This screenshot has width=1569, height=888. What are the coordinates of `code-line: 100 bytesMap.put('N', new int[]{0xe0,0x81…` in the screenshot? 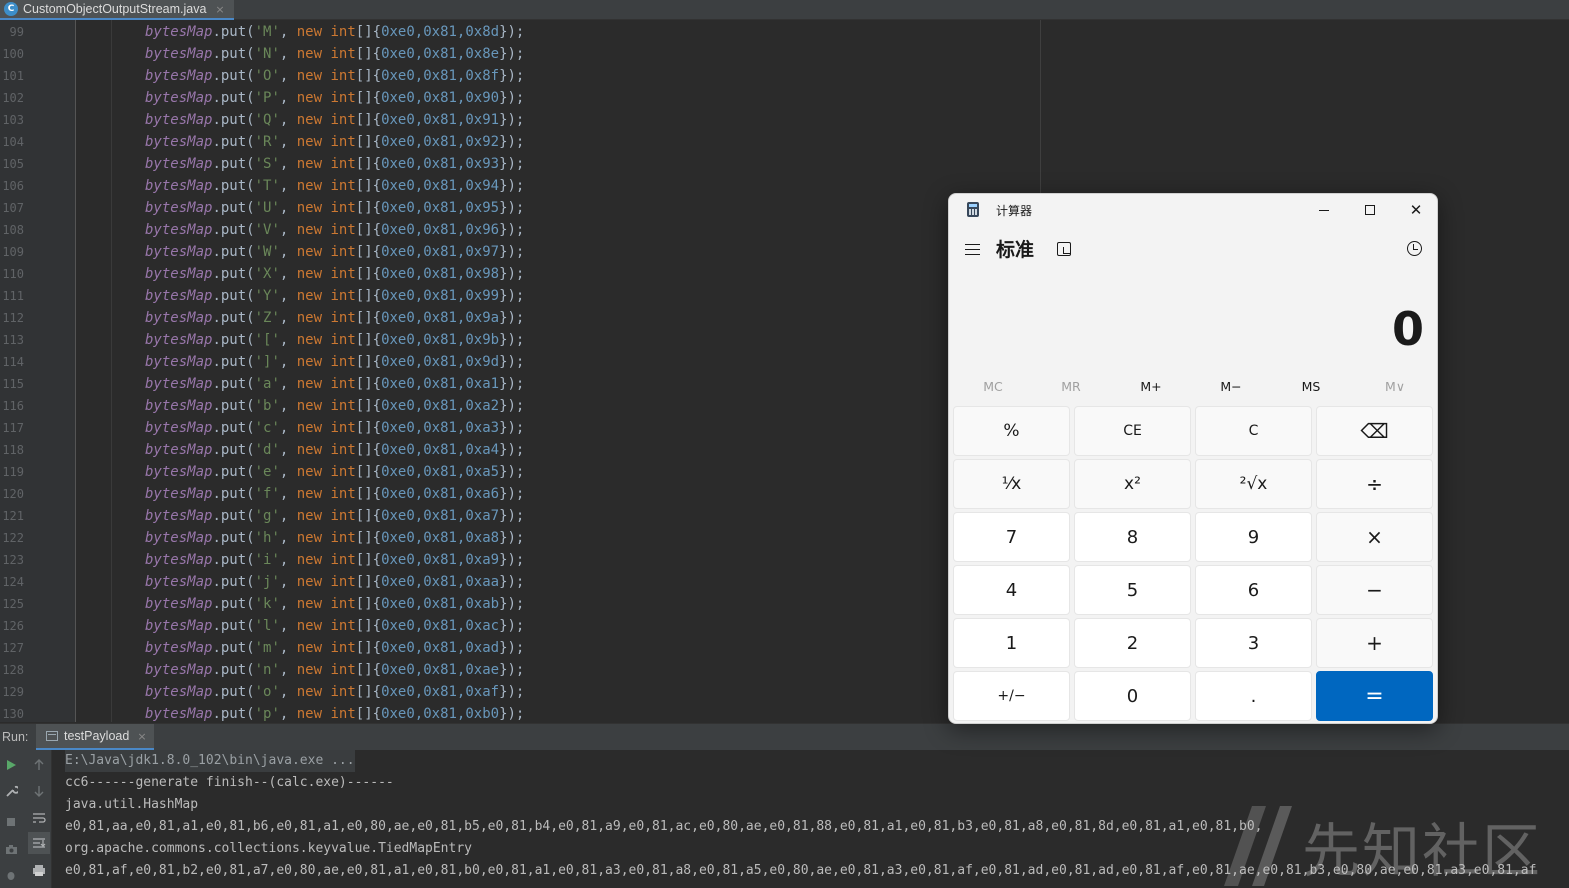 It's located at (520, 54).